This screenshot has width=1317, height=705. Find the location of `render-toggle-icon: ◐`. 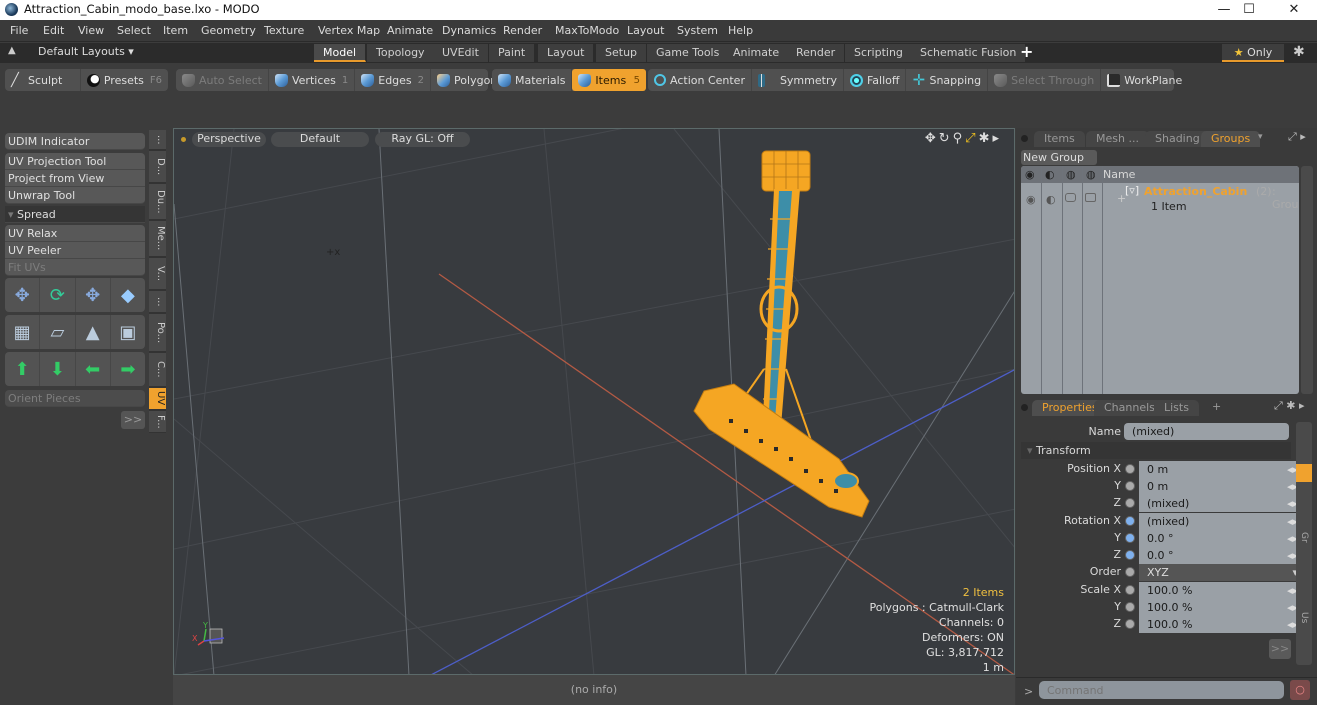

render-toggle-icon: ◐ is located at coordinates (1051, 199).